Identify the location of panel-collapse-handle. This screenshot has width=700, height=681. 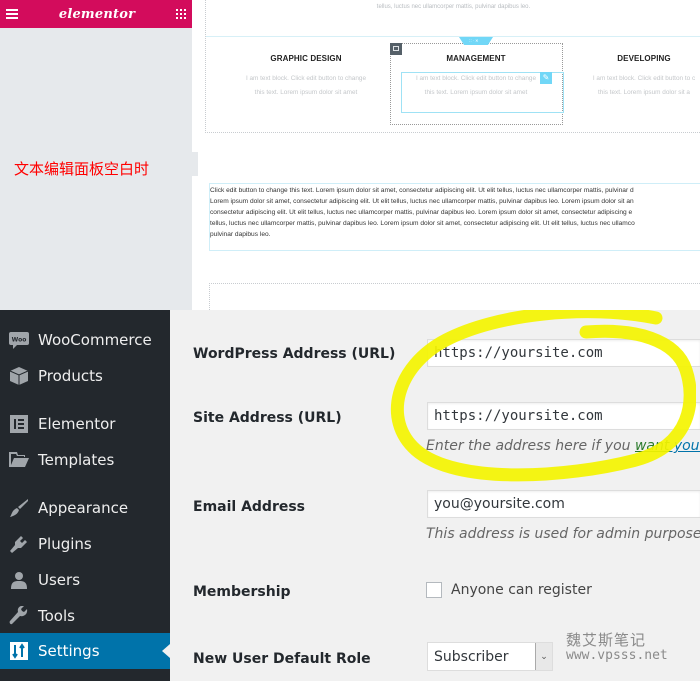
(195, 164).